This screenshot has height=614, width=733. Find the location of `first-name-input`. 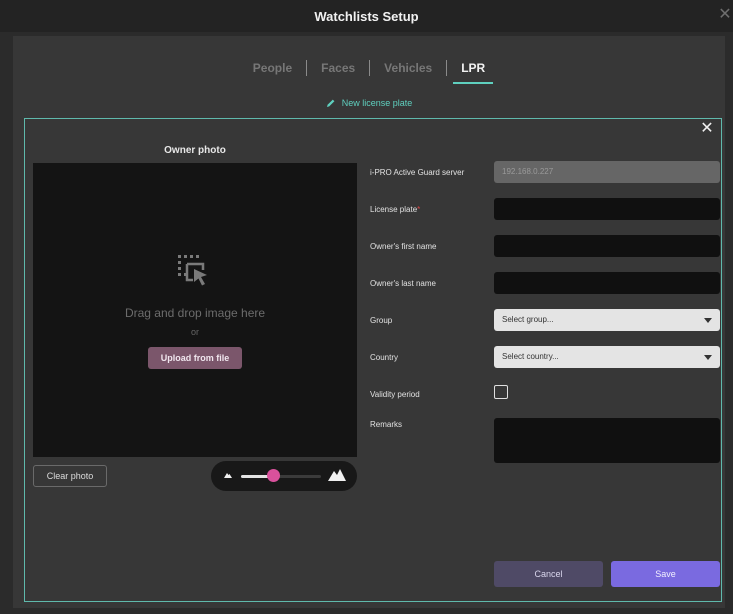

first-name-input is located at coordinates (607, 246).